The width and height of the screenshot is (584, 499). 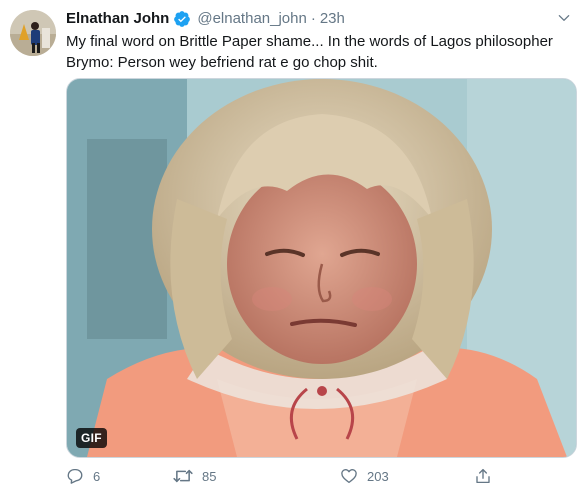 What do you see at coordinates (91, 438) in the screenshot?
I see `gif-badge: GIF` at bounding box center [91, 438].